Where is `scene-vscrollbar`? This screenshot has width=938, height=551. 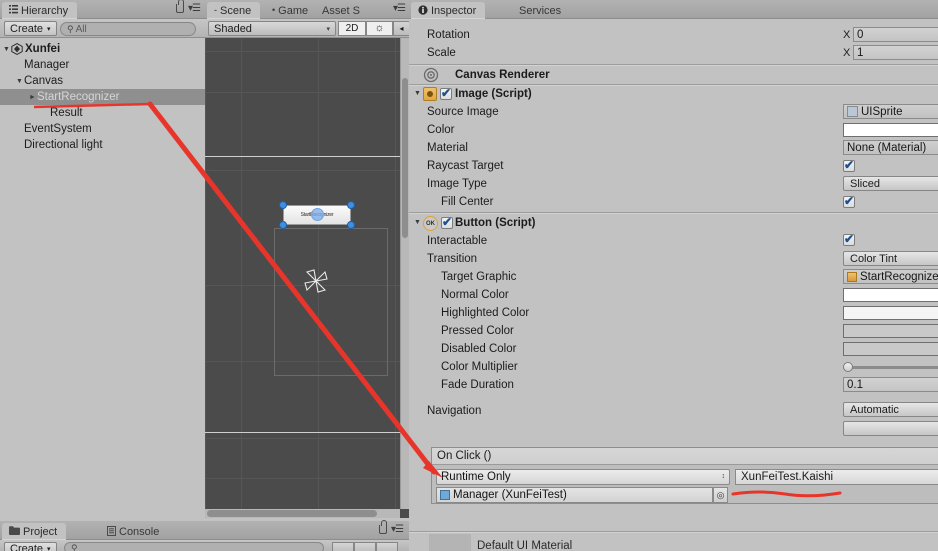 scene-vscrollbar is located at coordinates (404, 273).